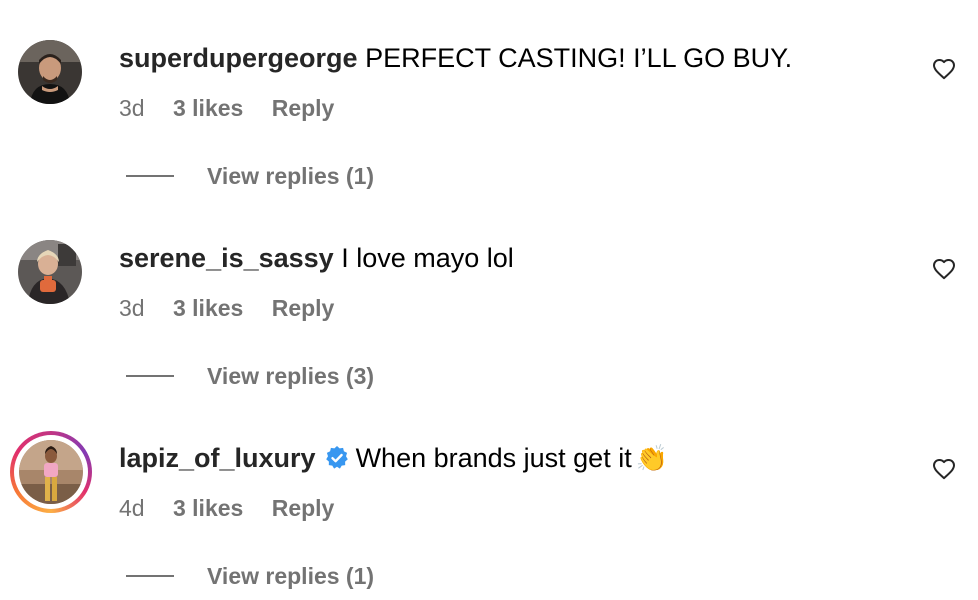  I want to click on comment-line: lapiz_of_luxury When brands just get it 👏, so click(393, 458).